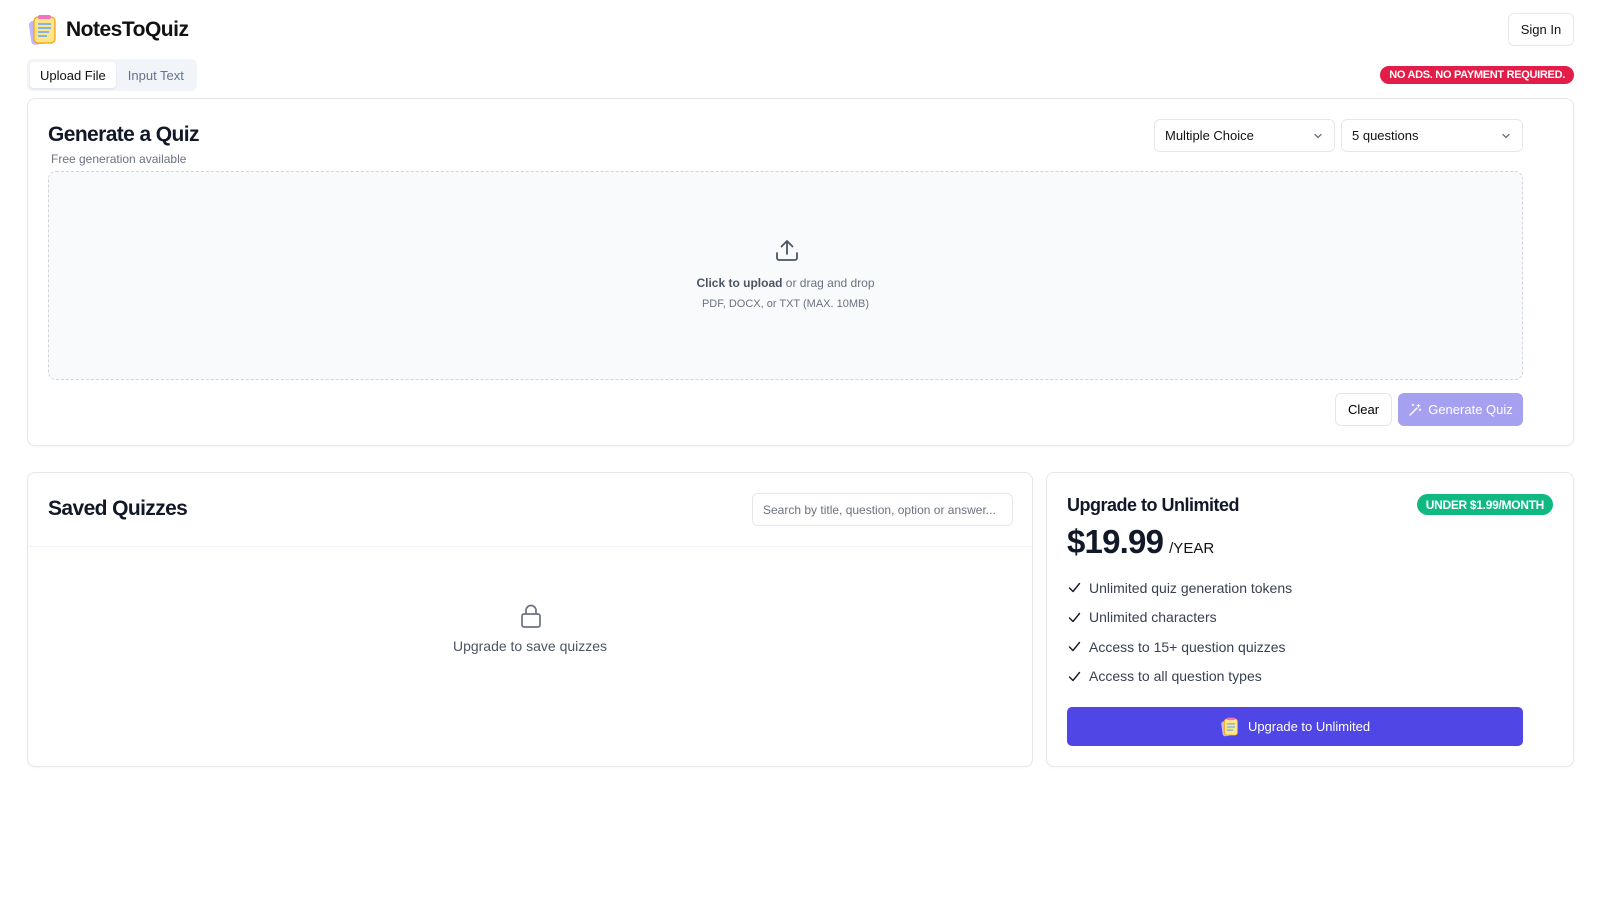 This screenshot has height=900, width=1600. What do you see at coordinates (1191, 587) in the screenshot?
I see `feature-label: Unlimited quiz generation tokens` at bounding box center [1191, 587].